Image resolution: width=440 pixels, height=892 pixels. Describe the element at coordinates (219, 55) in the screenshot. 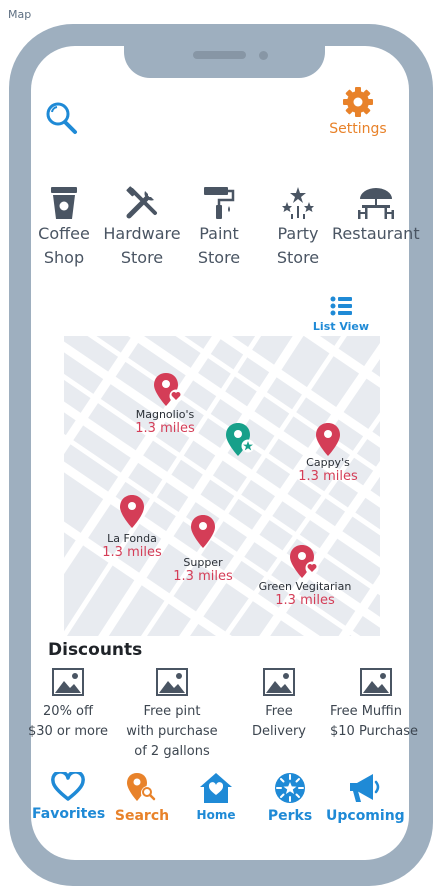

I see `phone-speaker` at that location.